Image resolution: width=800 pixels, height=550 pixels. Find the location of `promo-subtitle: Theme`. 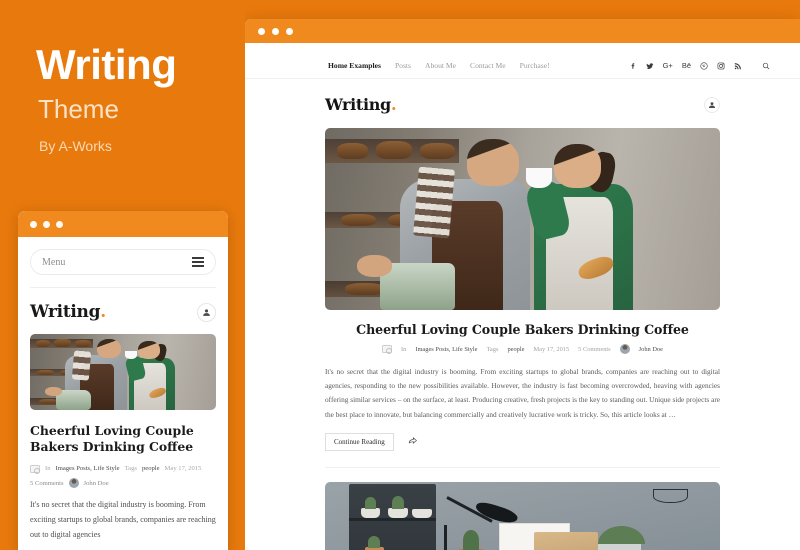

promo-subtitle: Theme is located at coordinates (78, 109).